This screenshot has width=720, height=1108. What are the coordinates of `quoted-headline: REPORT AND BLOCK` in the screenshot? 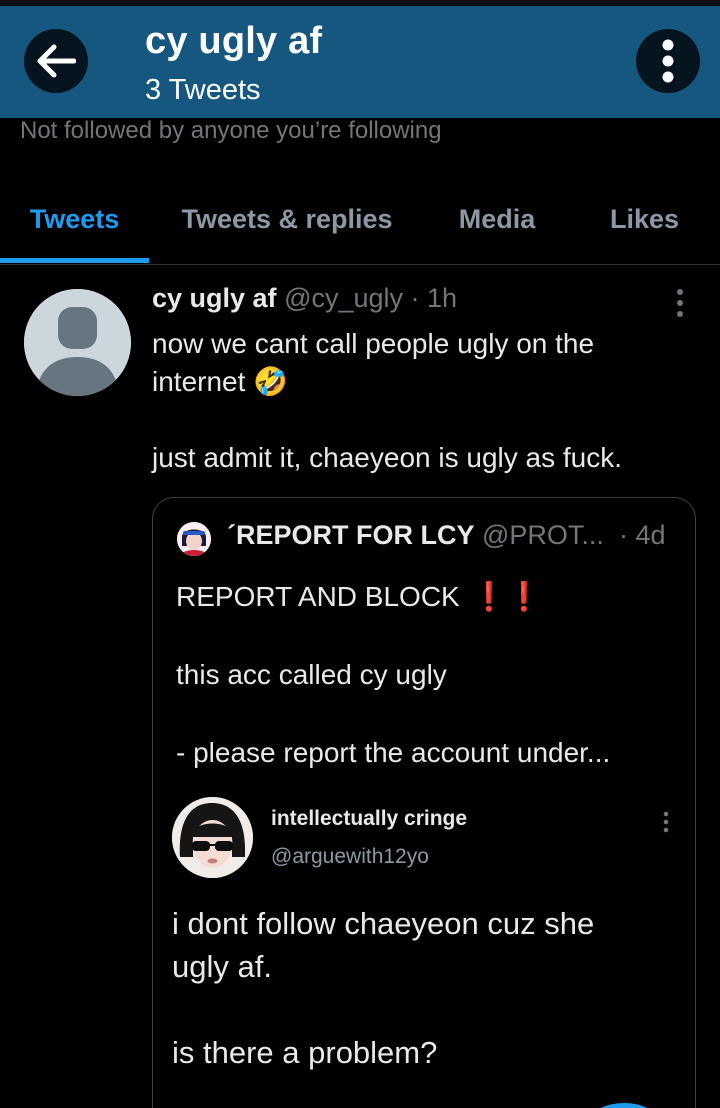 It's located at (318, 596).